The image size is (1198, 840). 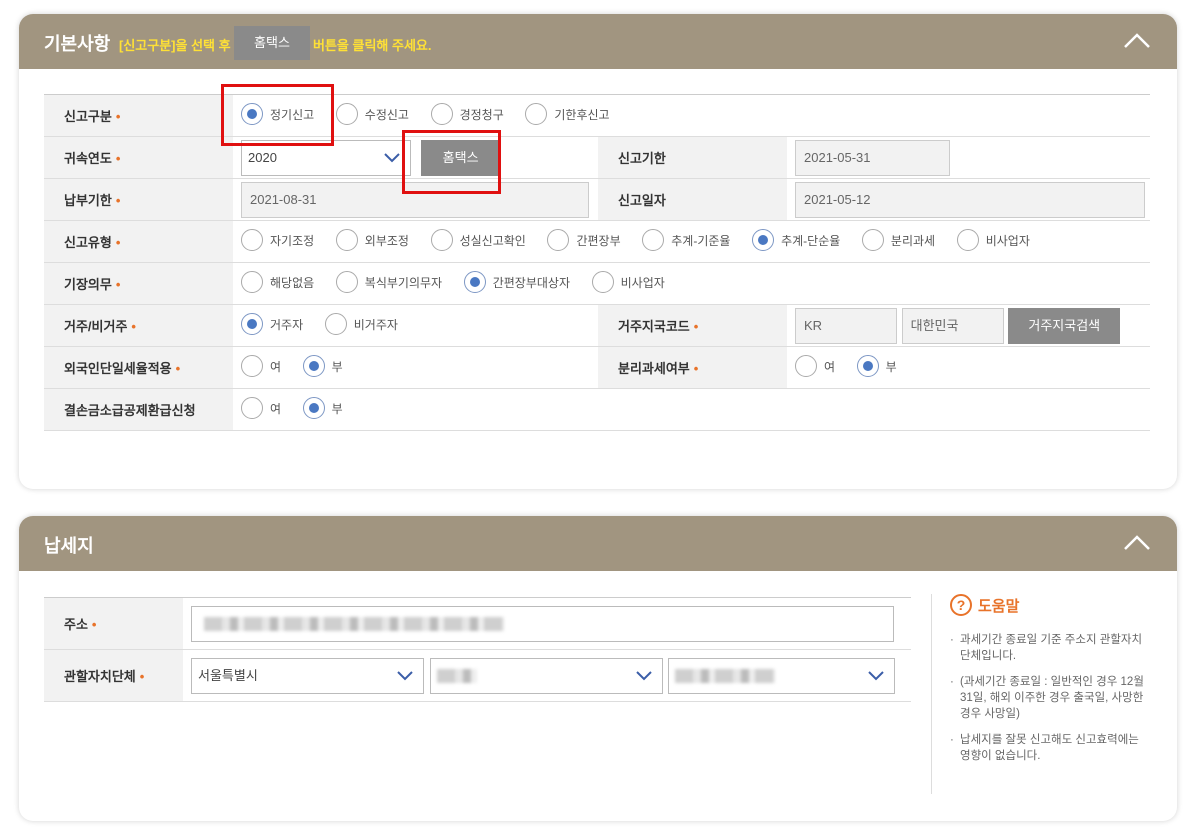 What do you see at coordinates (993, 240) in the screenshot?
I see `radio-non-business: 비사업자` at bounding box center [993, 240].